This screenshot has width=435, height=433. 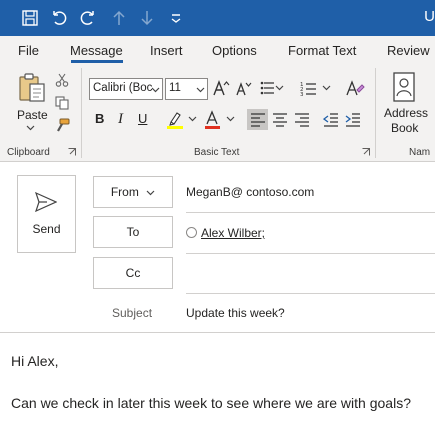 What do you see at coordinates (166, 50) in the screenshot?
I see `tab-insert: Insert` at bounding box center [166, 50].